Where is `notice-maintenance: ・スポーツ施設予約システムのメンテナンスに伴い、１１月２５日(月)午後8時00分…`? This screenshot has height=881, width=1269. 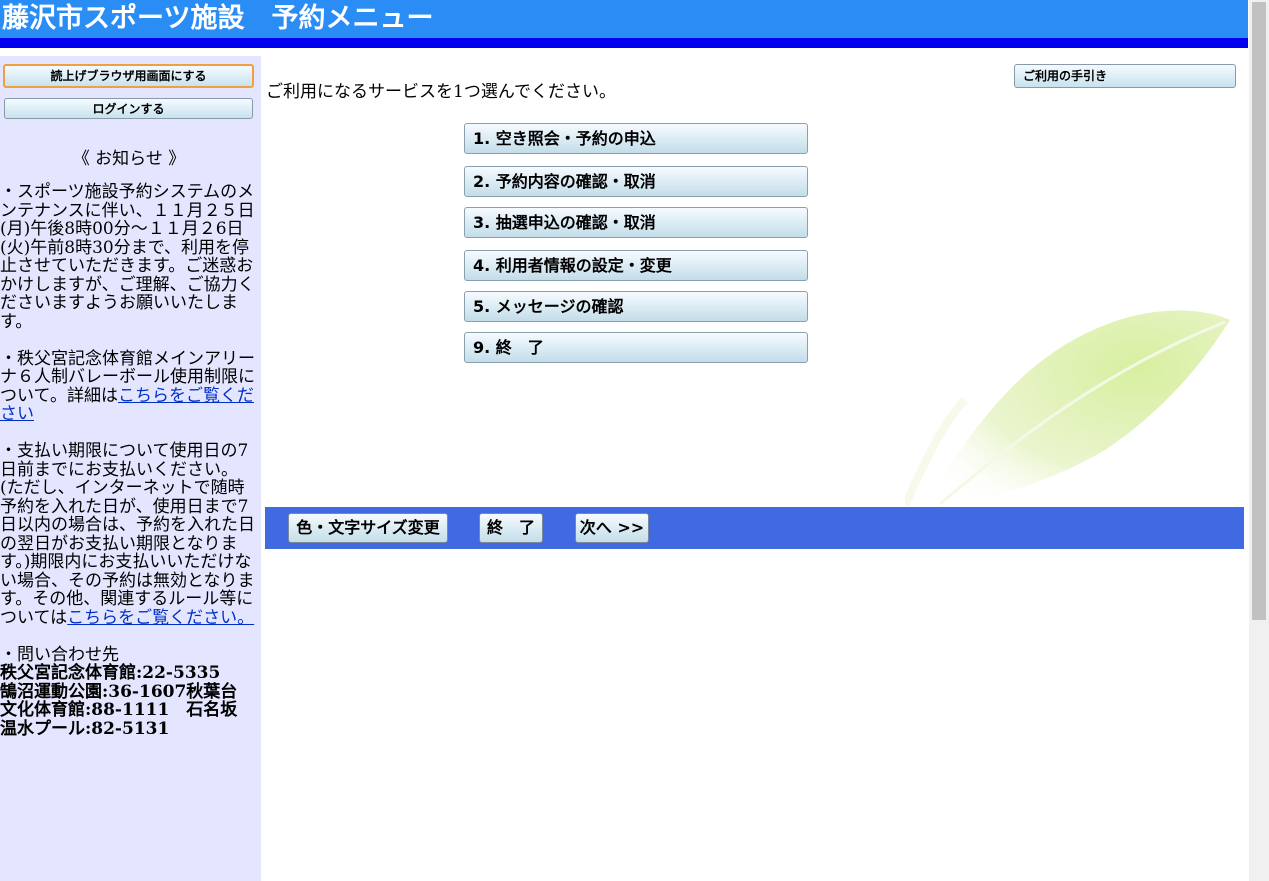
notice-maintenance: ・スポーツ施設予約システムのメンテナンスに伴い、１１月２５日(月)午後8時00分… is located at coordinates (127, 257).